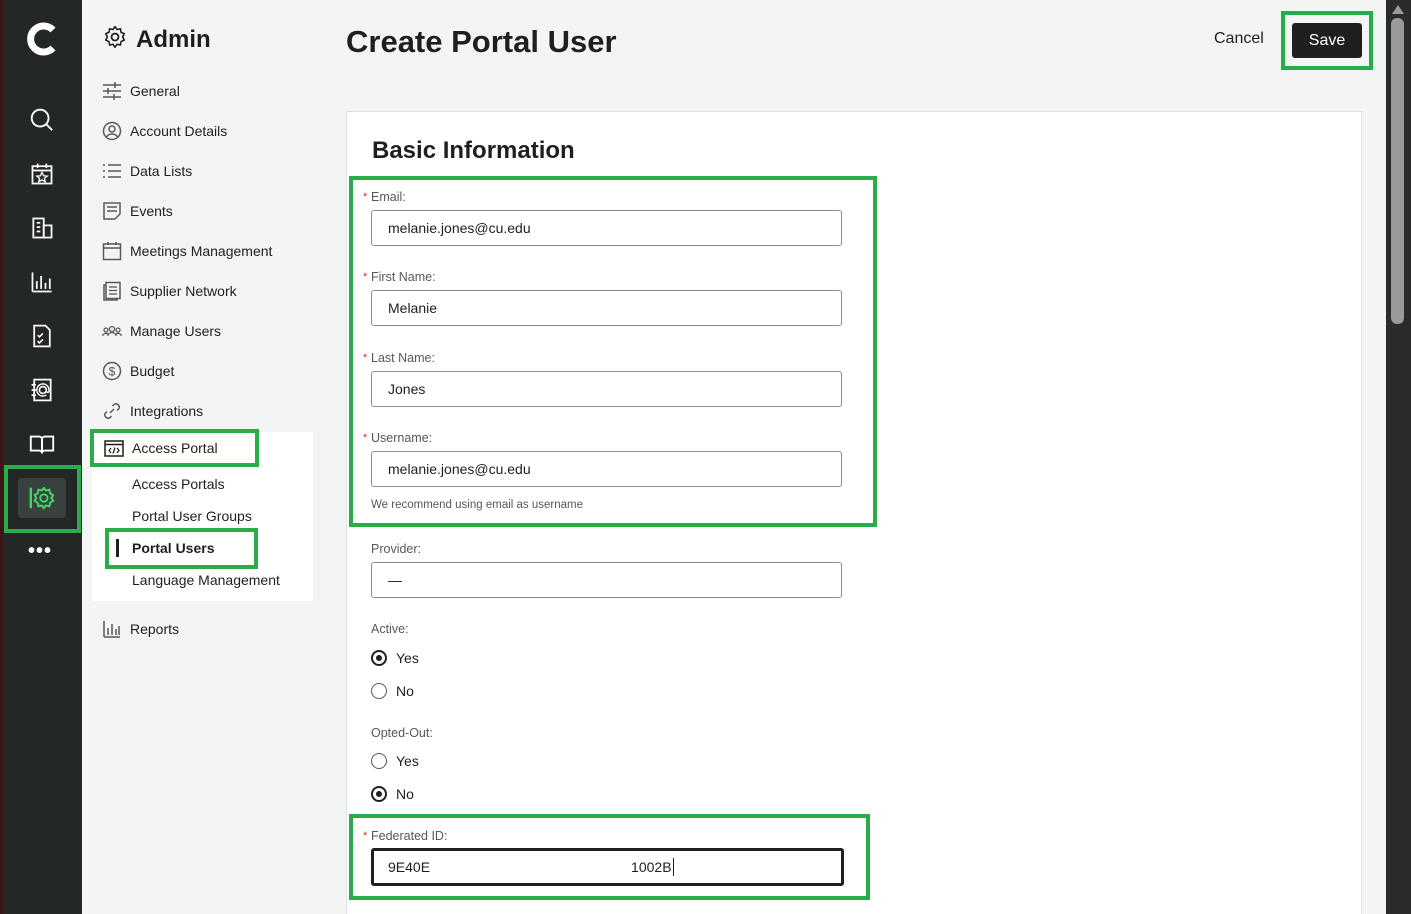 This screenshot has width=1411, height=914. Describe the element at coordinates (481, 41) in the screenshot. I see `page-title: Create Portal User` at that location.